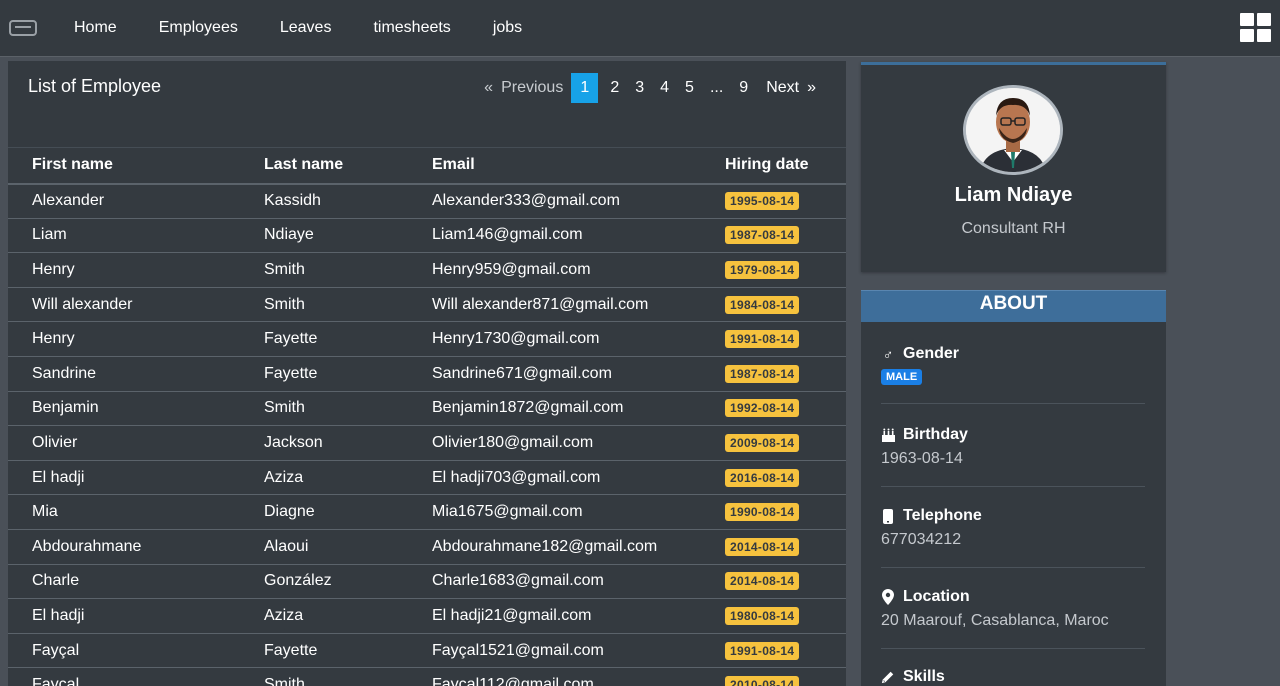  What do you see at coordinates (888, 435) in the screenshot?
I see `birthday-cake-icon` at bounding box center [888, 435].